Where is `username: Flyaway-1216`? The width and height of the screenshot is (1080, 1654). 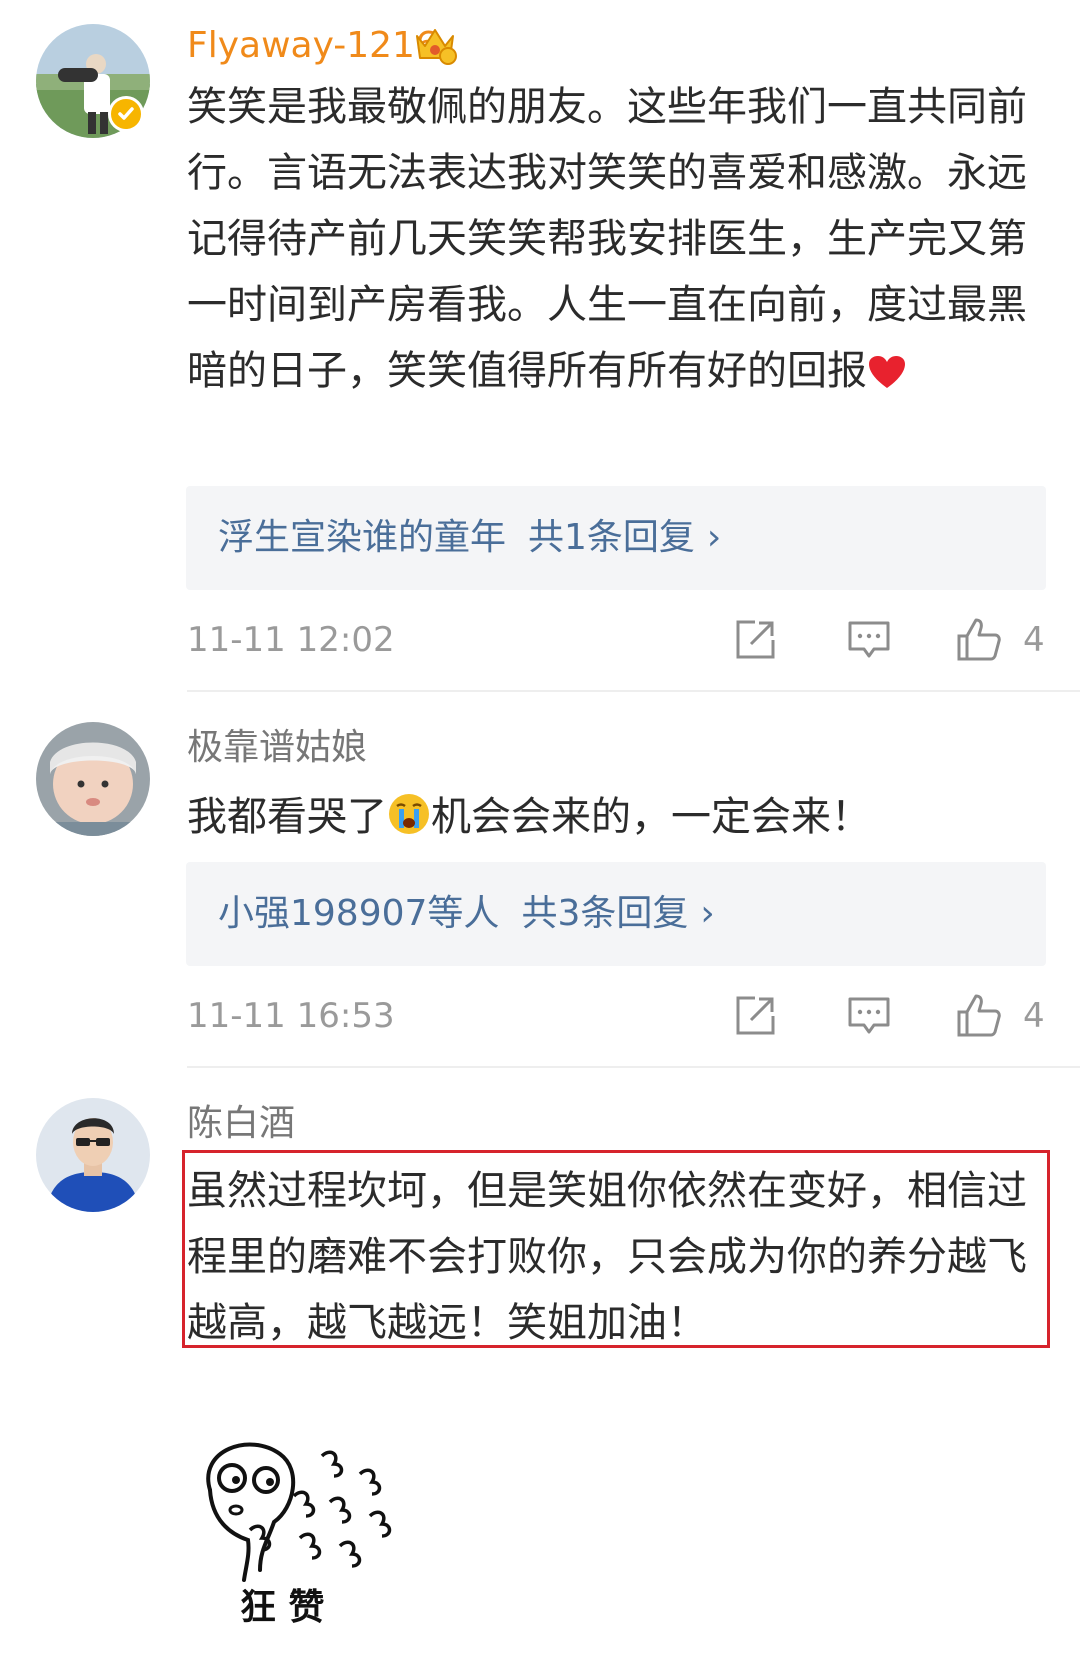
username: Flyaway-1216 is located at coordinates (312, 46).